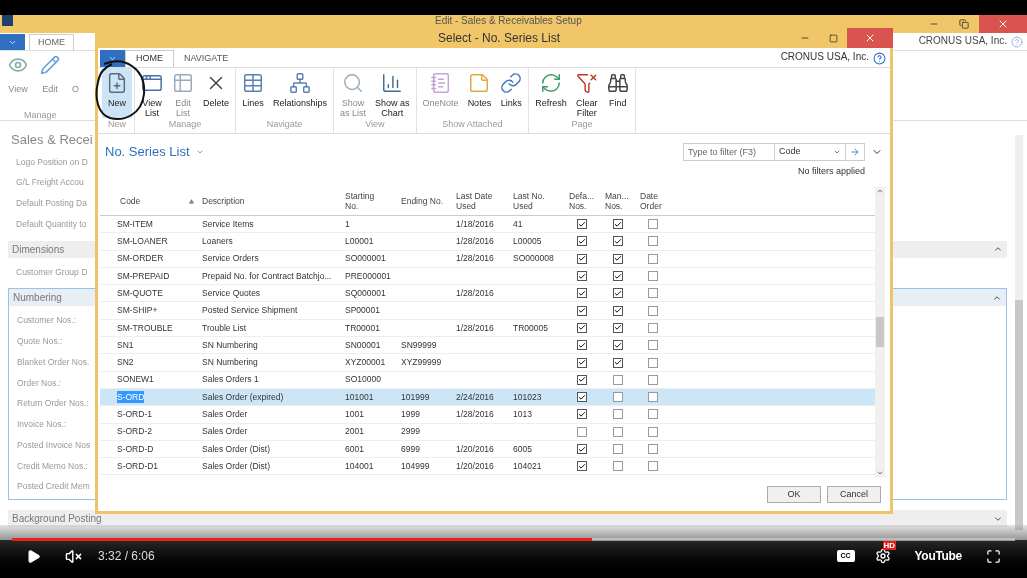  What do you see at coordinates (487, 328) in the screenshot?
I see `table-row: SM-TROUBLE Trouble List TR00001 1/28/2016 TR00005` at bounding box center [487, 328].